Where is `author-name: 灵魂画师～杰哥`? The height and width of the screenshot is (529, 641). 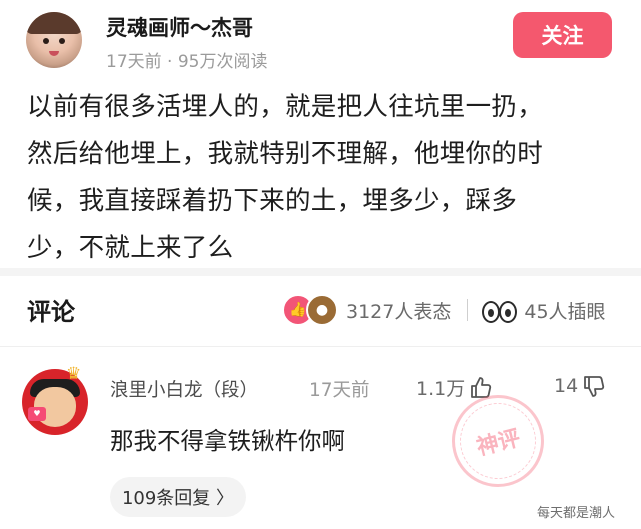
author-name: 灵魂画师～杰哥 is located at coordinates (179, 27).